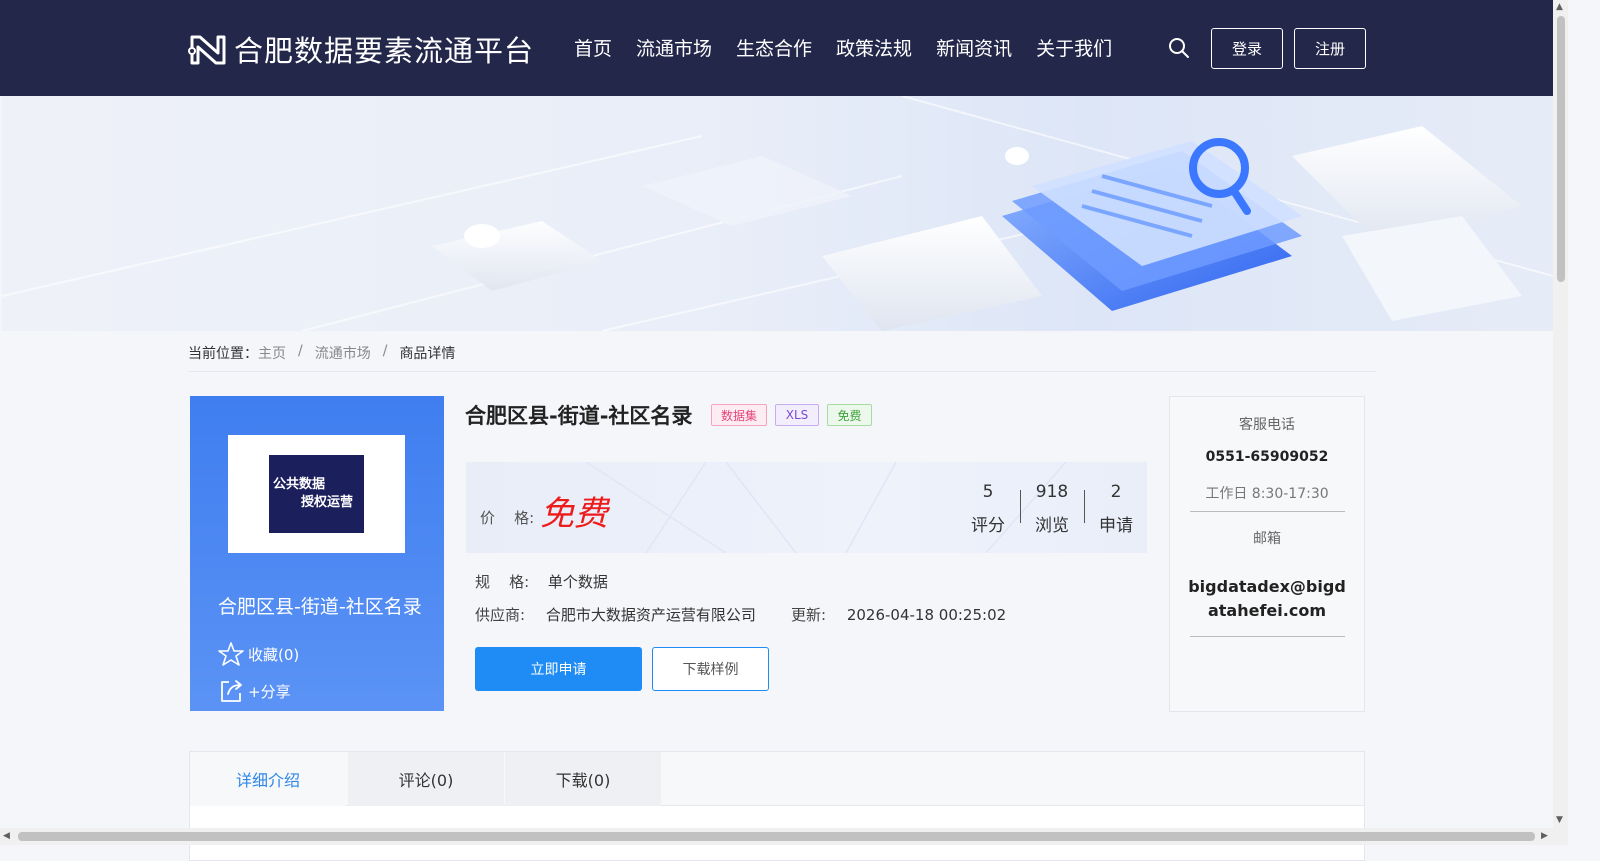 This screenshot has height=861, width=1600. What do you see at coordinates (1267, 494) in the screenshot?
I see `working-hours: 工作日 8:30-17:30` at bounding box center [1267, 494].